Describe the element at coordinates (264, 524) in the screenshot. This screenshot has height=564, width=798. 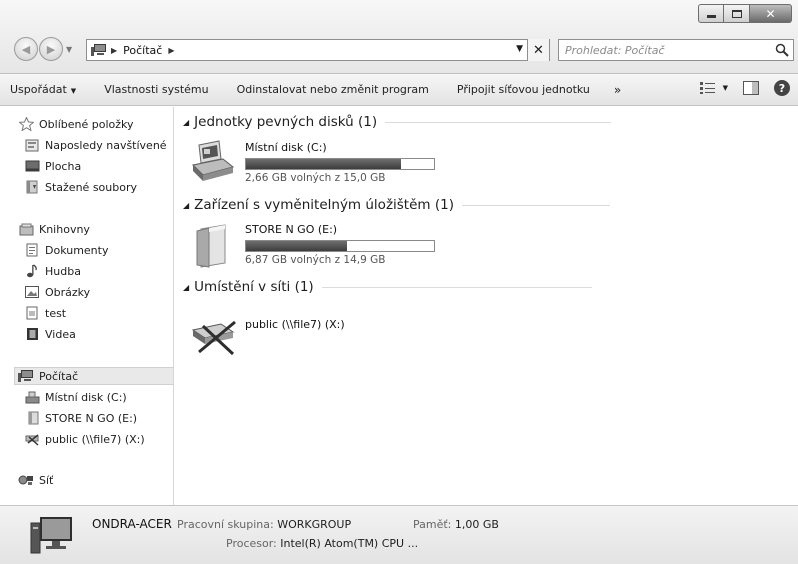
I see `workgroup-info: Pracovní skupina: WORKGROUP` at that location.